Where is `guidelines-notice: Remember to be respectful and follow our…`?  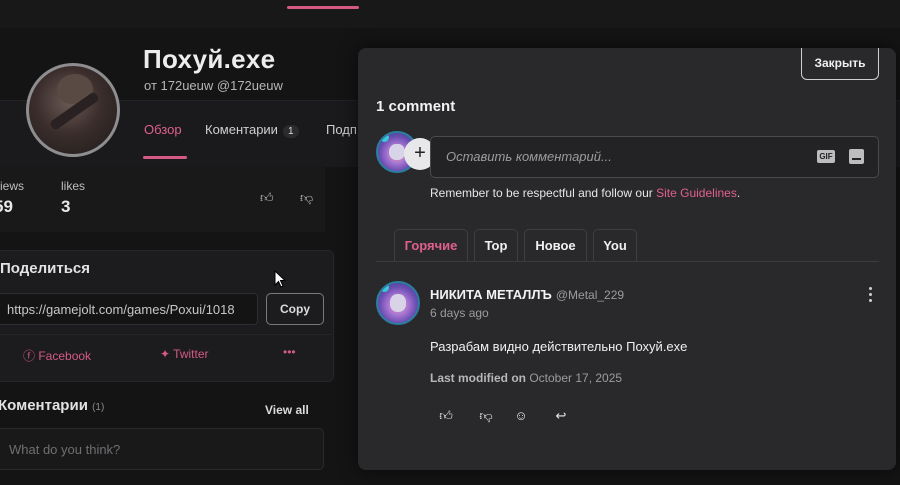 guidelines-notice: Remember to be respectful and follow our… is located at coordinates (585, 193).